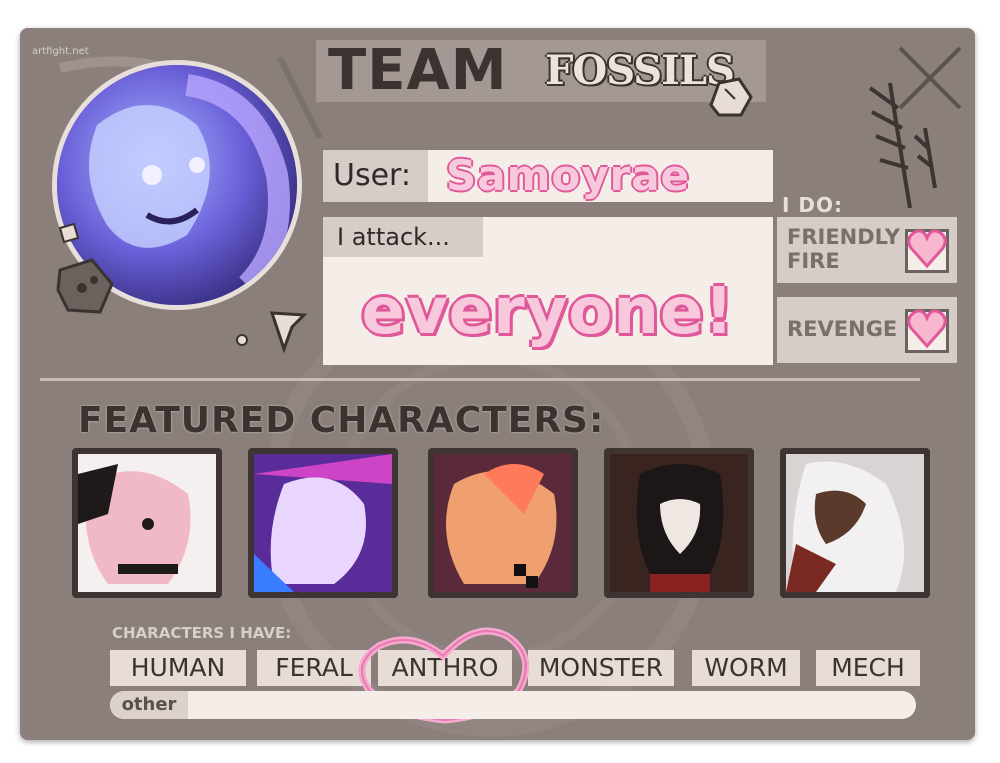  I want to click on revenge-checkbox, so click(927, 331).